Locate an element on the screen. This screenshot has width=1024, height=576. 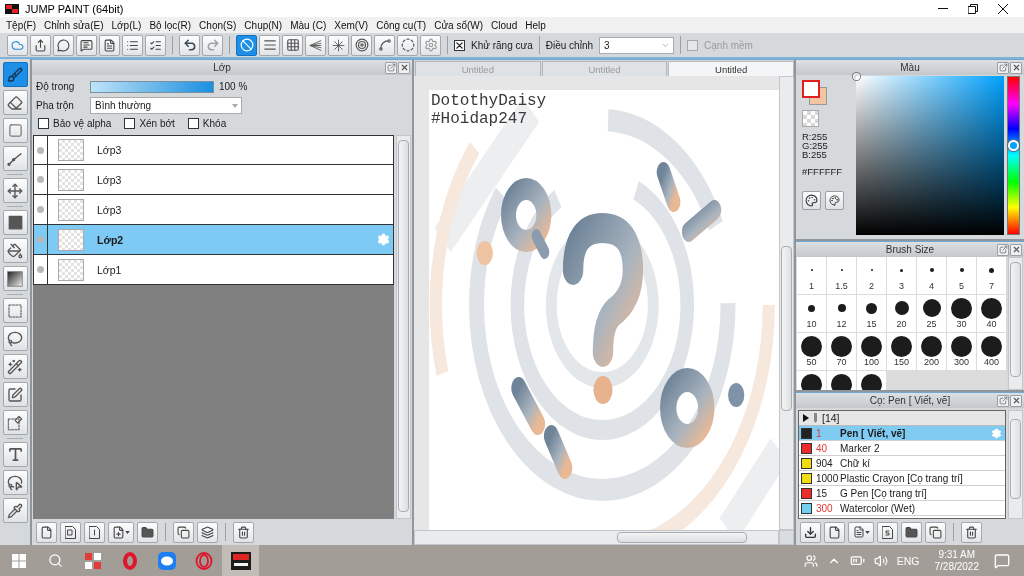
notification-icon is located at coordinates (1002, 560).